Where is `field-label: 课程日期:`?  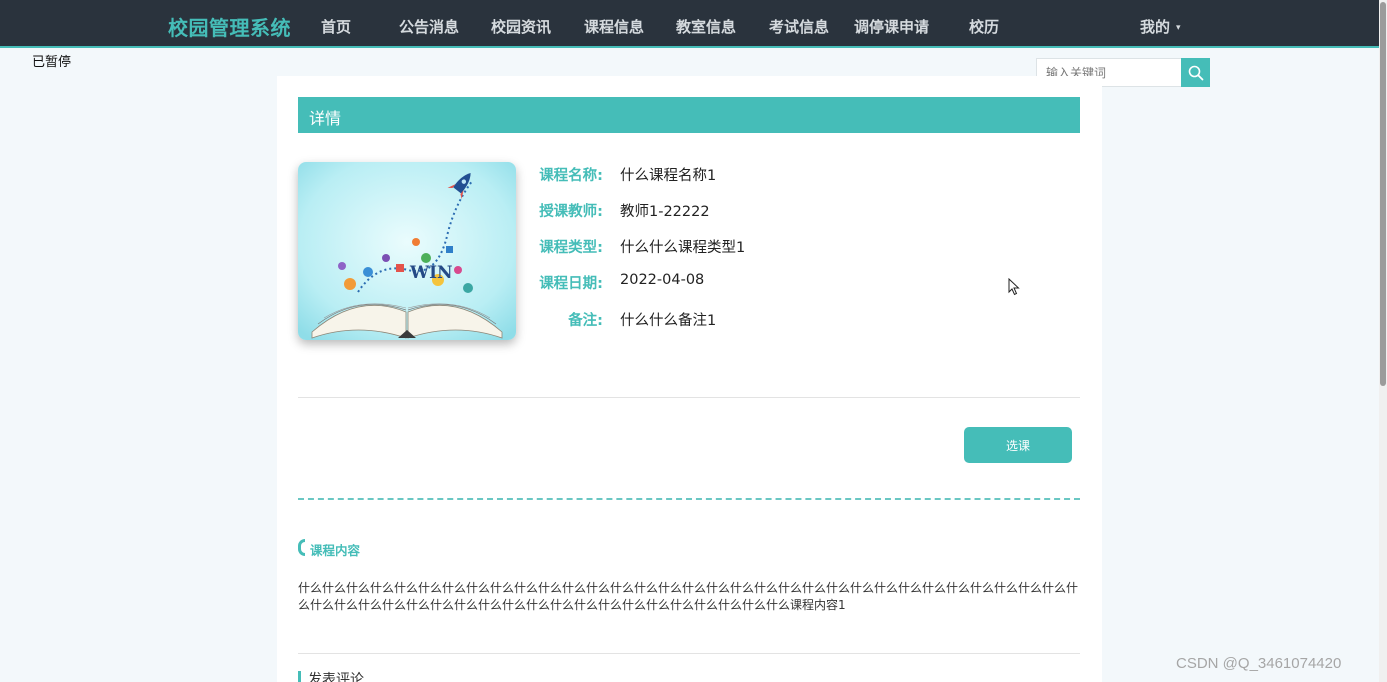
field-label: 课程日期: is located at coordinates (571, 284).